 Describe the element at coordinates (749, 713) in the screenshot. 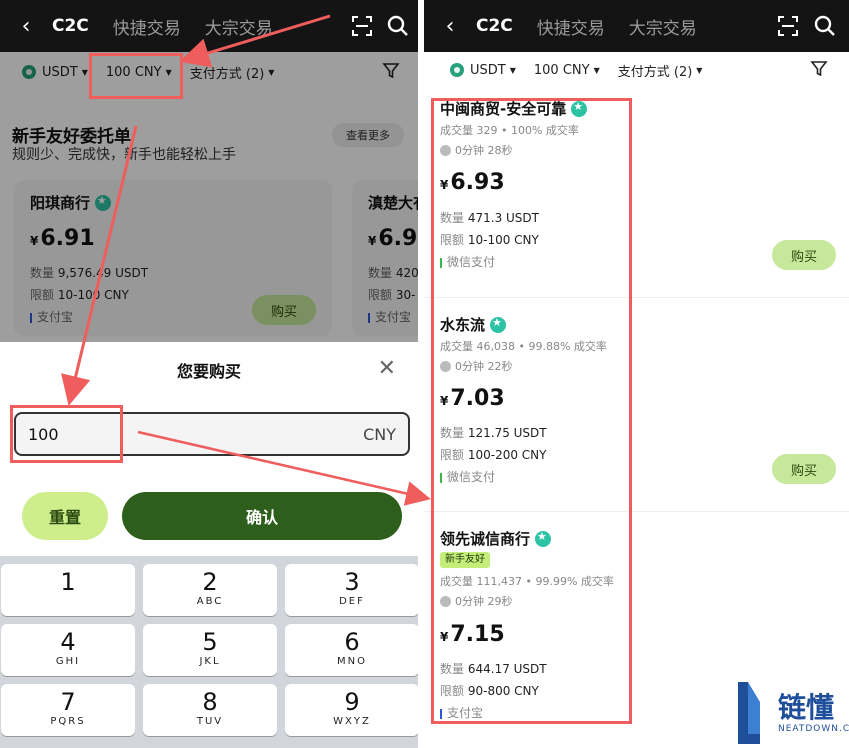

I see `watermark-logo-icon` at that location.